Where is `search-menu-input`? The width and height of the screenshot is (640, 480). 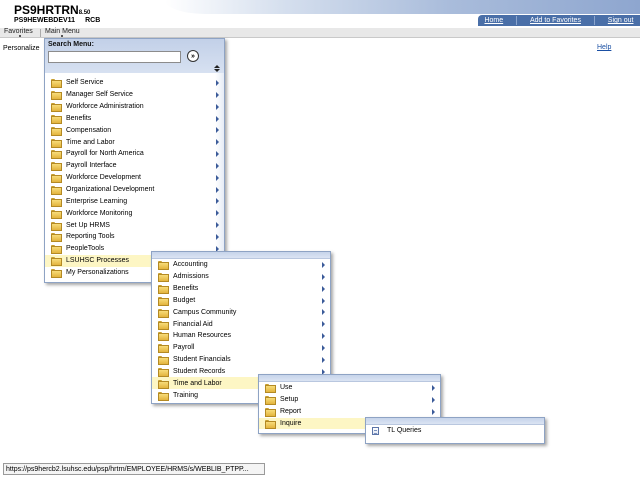
search-menu-input is located at coordinates (114, 57).